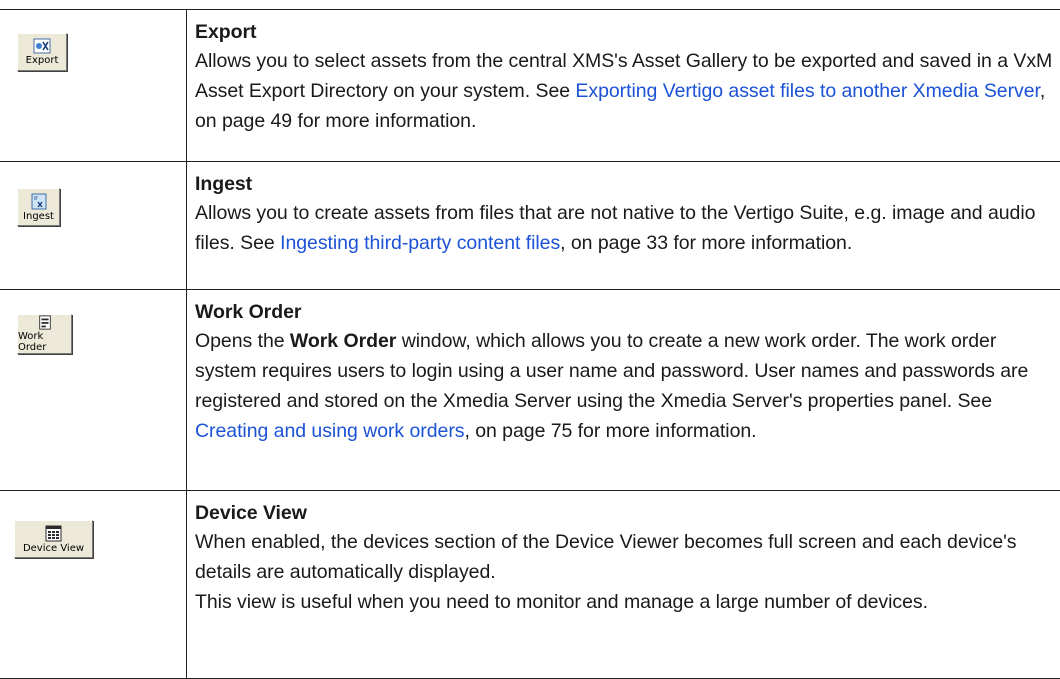 Image resolution: width=1060 pixels, height=679 pixels. What do you see at coordinates (248, 312) in the screenshot?
I see `entry-title: Work Order` at bounding box center [248, 312].